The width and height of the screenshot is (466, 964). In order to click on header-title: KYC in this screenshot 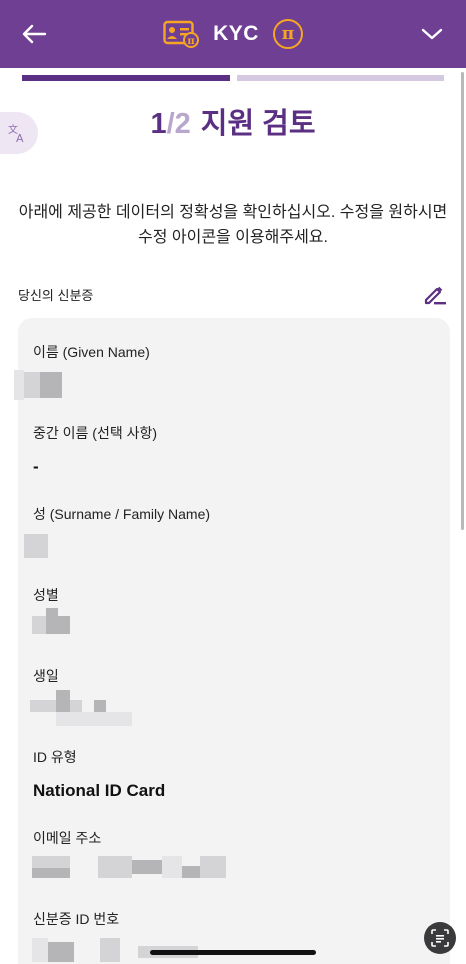, I will do `click(236, 33)`.